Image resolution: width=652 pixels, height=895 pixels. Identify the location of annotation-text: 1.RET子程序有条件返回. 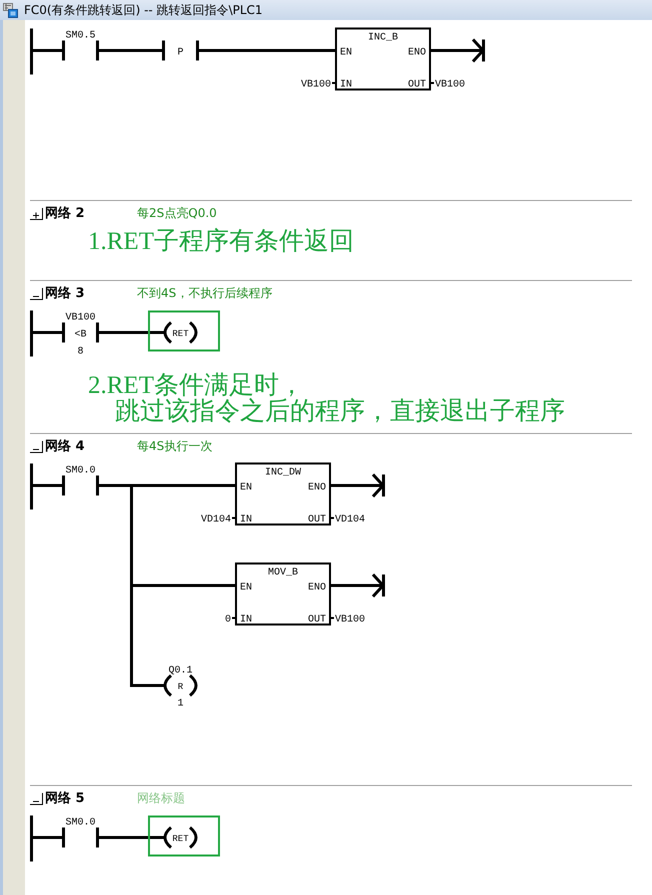
(221, 242).